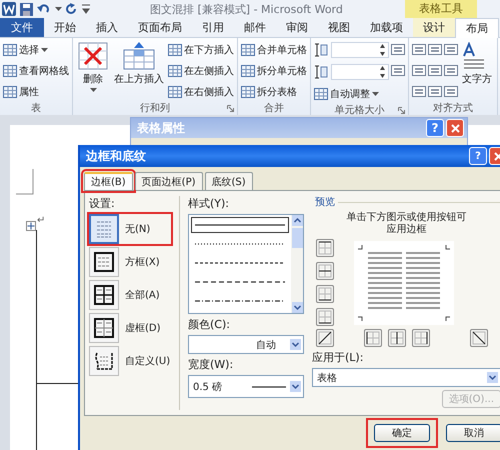 This screenshot has width=500, height=450. Describe the element at coordinates (161, 128) in the screenshot. I see `dialog-title: 表格属性` at that location.